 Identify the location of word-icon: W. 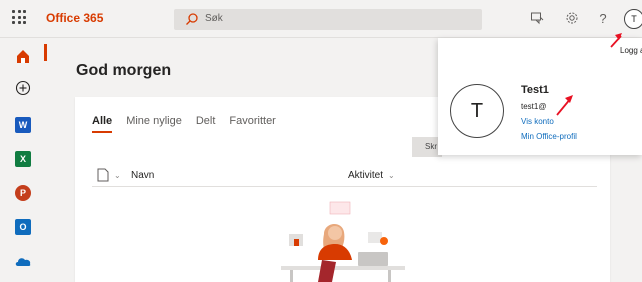
(23, 125).